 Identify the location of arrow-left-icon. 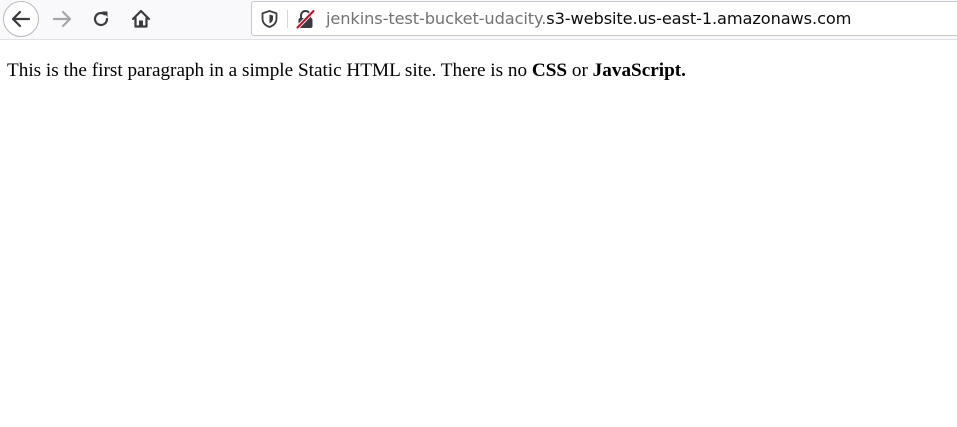
(21, 19).